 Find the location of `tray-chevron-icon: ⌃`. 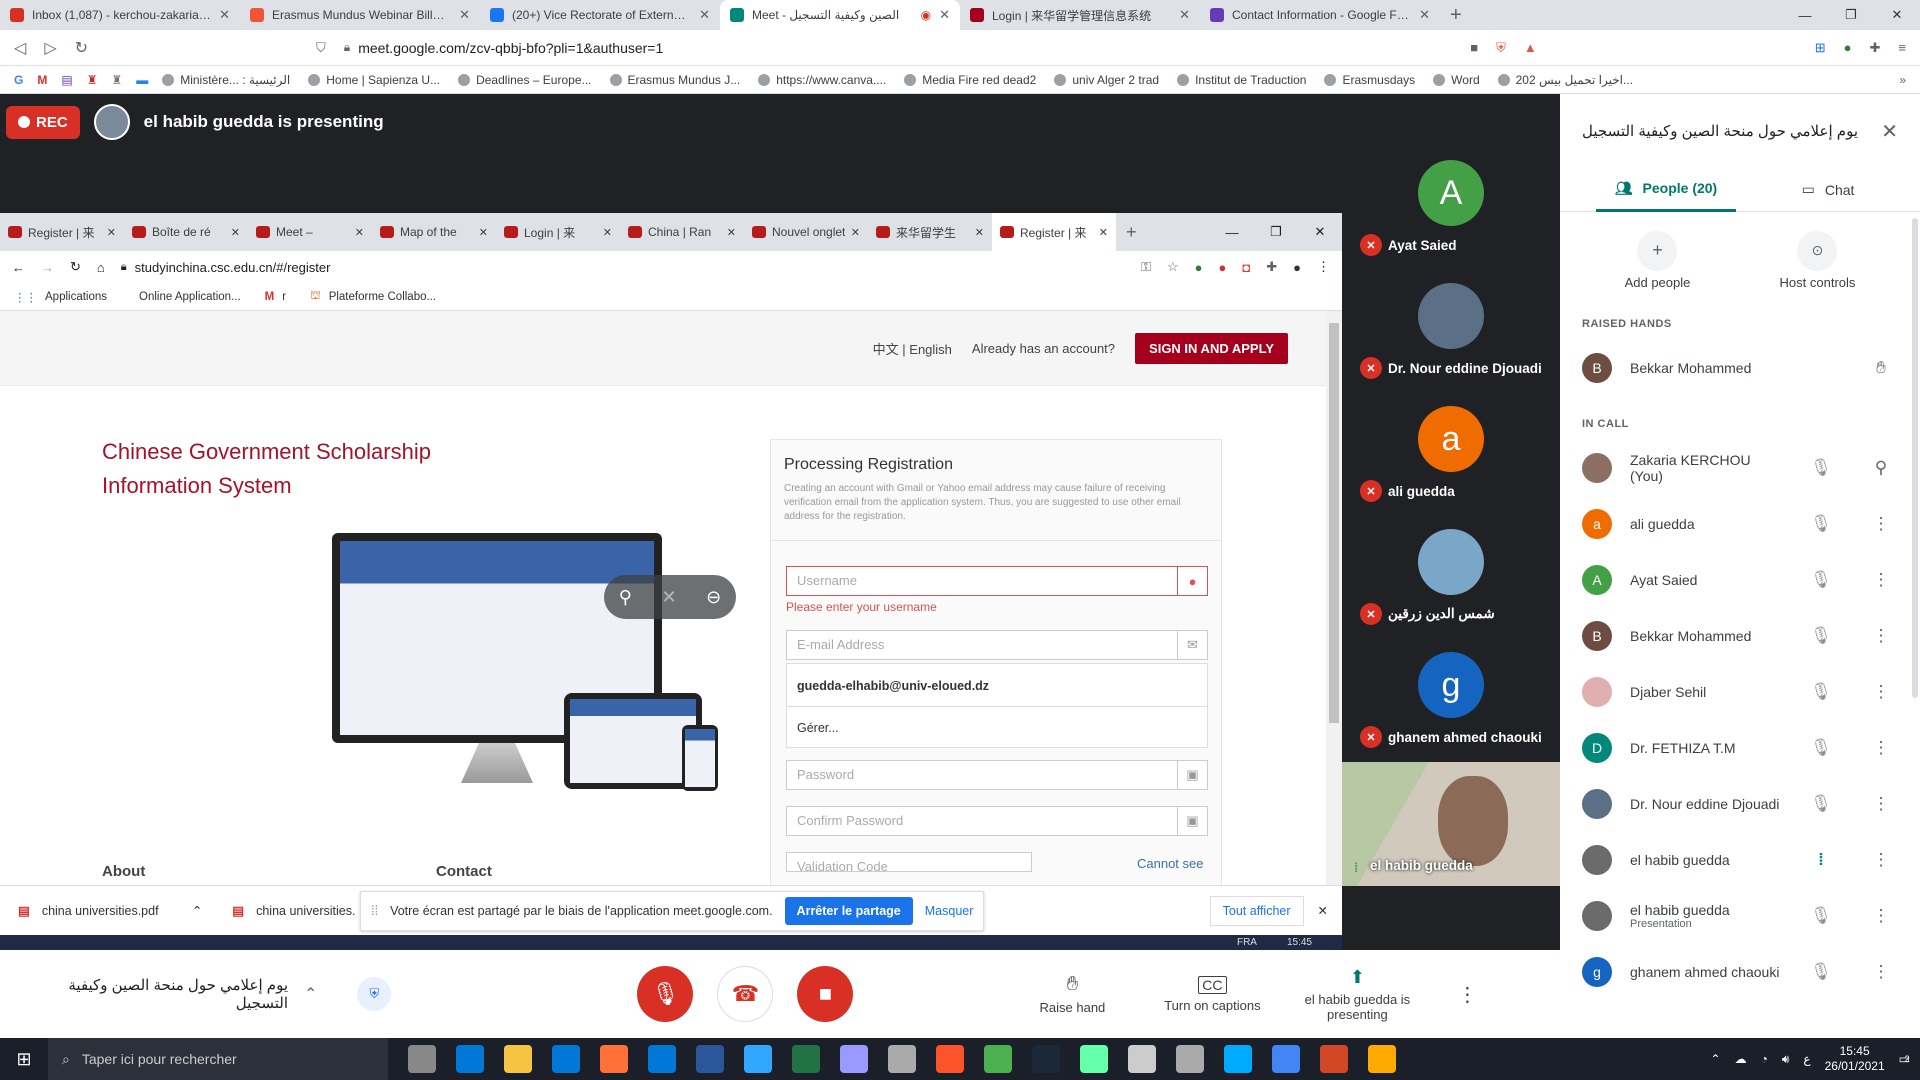

tray-chevron-icon: ⌃ is located at coordinates (1716, 1059).